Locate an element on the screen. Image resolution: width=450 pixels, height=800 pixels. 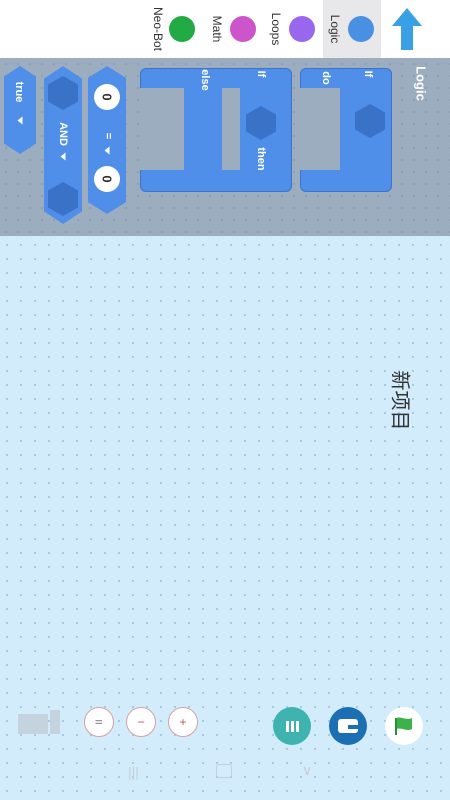
right-value: 0 is located at coordinates (107, 179).